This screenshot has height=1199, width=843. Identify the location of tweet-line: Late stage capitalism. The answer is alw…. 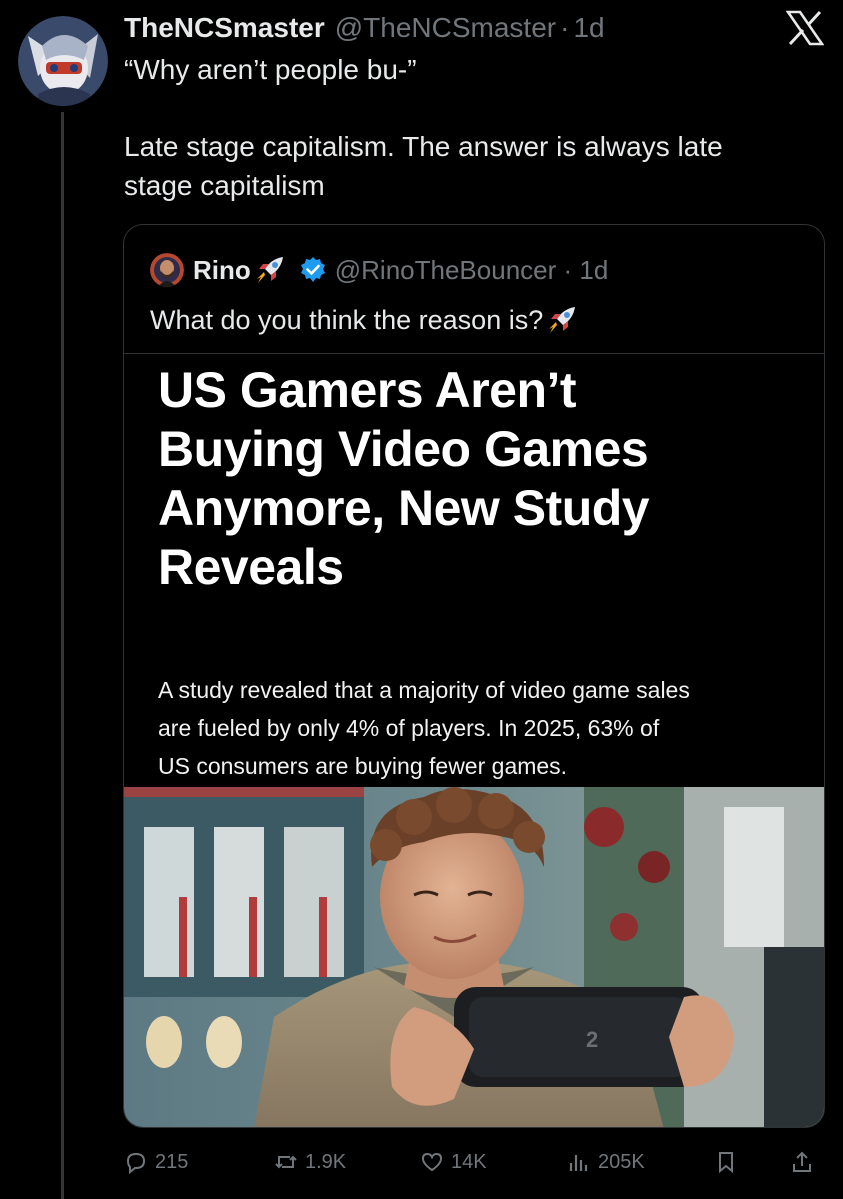
(423, 146).